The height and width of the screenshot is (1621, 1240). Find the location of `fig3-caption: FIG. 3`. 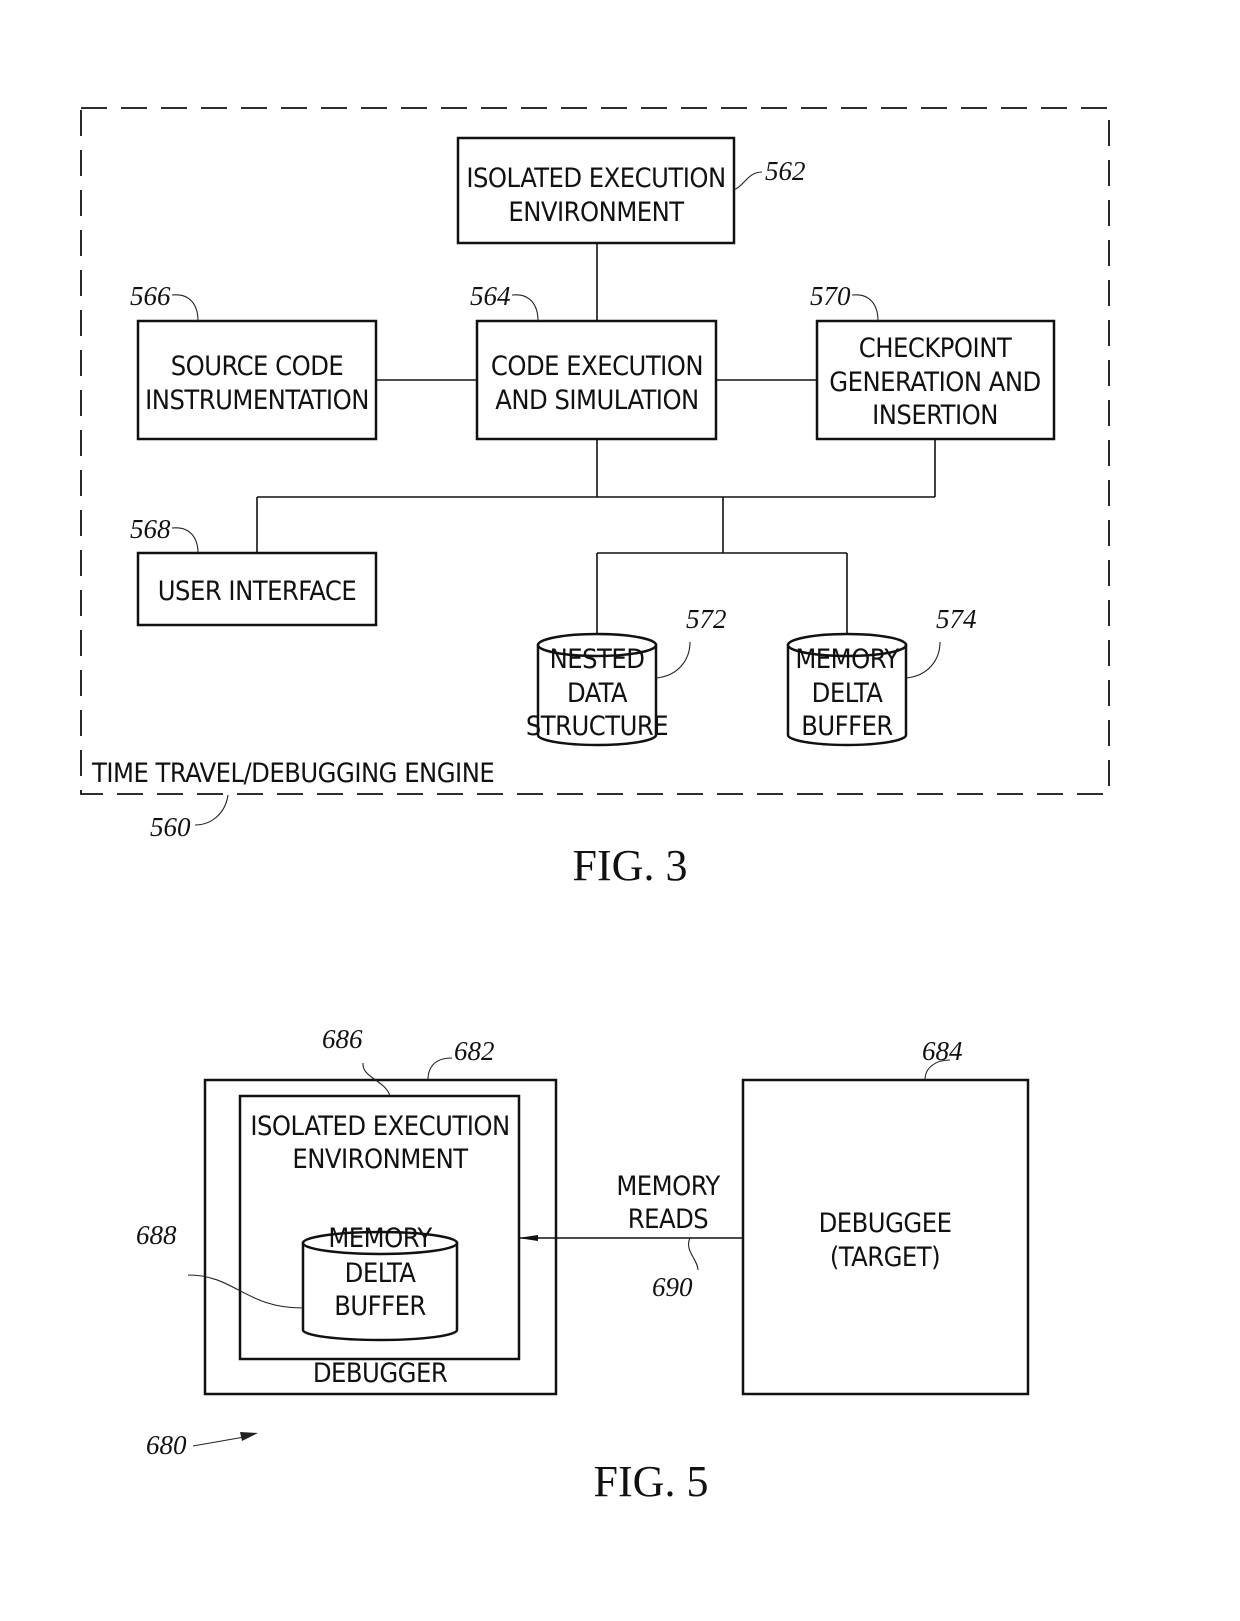

fig3-caption: FIG. 3 is located at coordinates (630, 865).